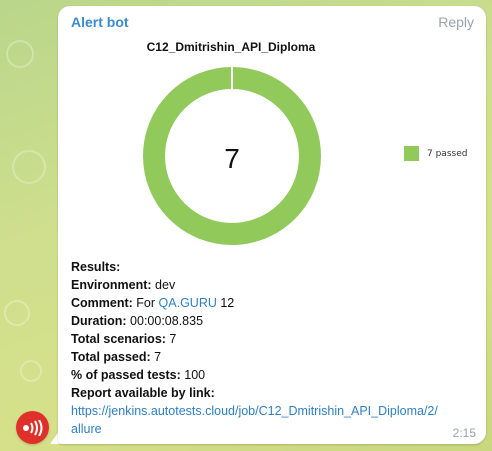  Describe the element at coordinates (173, 339) in the screenshot. I see `total-scenarios-value: 7` at that location.